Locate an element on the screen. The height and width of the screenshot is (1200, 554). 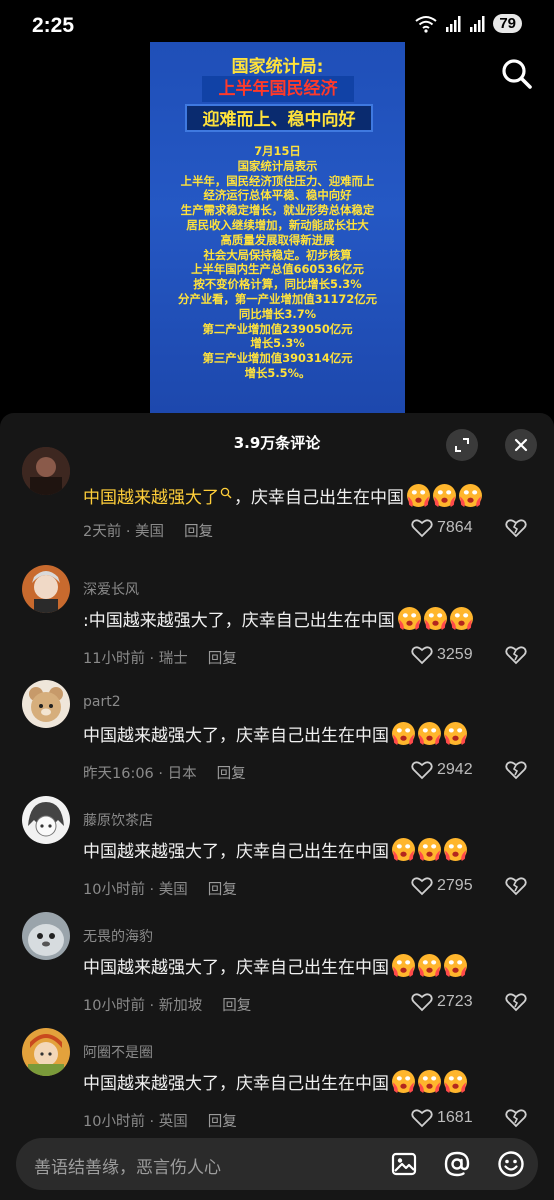
at-mention-icon is located at coordinates (457, 1164).